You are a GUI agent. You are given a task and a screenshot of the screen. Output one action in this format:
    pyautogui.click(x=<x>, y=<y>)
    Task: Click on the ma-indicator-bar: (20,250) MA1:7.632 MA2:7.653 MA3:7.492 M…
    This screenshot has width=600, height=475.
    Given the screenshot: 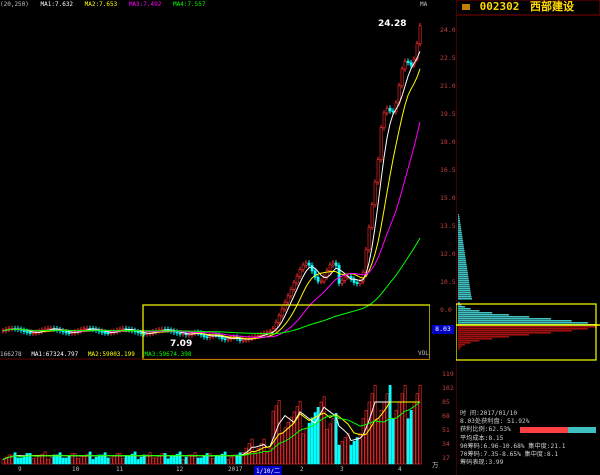 What is the action you would take?
    pyautogui.click(x=215, y=5)
    